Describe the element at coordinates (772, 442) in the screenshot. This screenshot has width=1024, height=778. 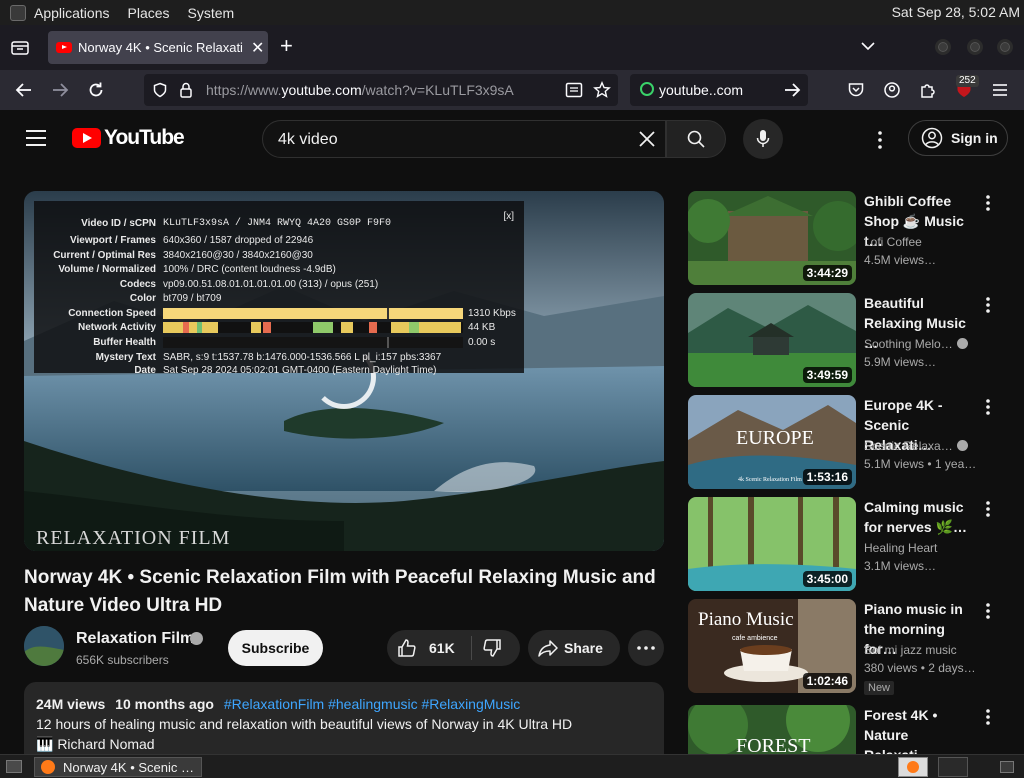
I see `video-thumbnail: EUROPE 4k Scenic Relaxation Film 1:53:16` at that location.